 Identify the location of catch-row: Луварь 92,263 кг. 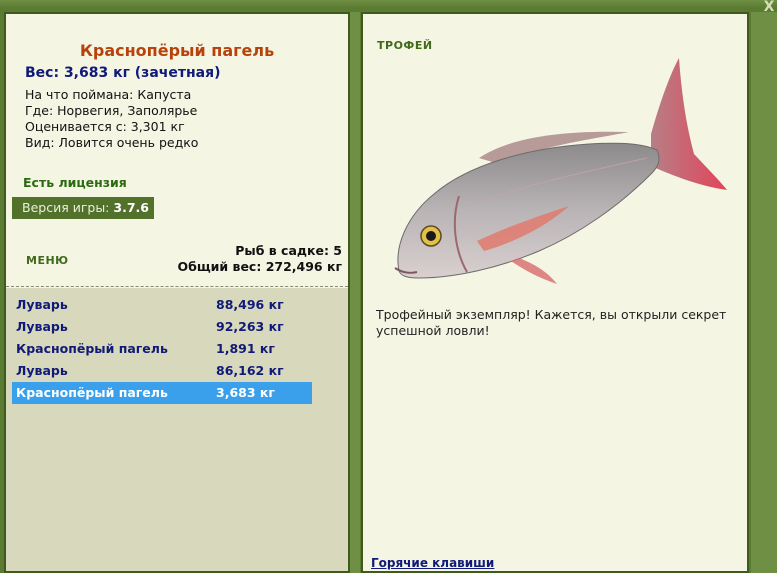
(162, 327).